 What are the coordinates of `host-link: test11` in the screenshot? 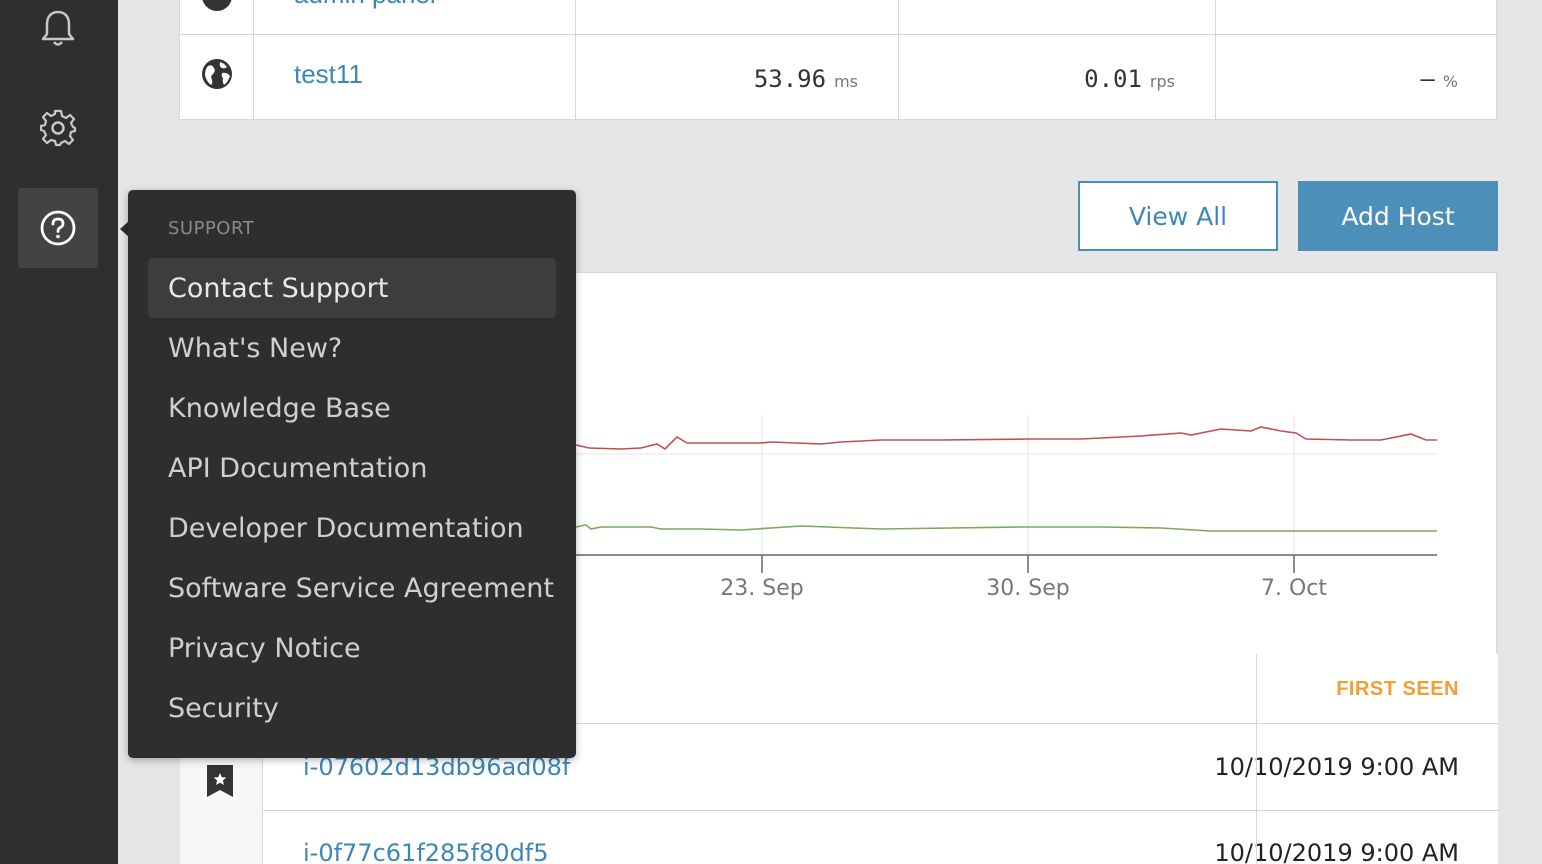 It's located at (328, 74).